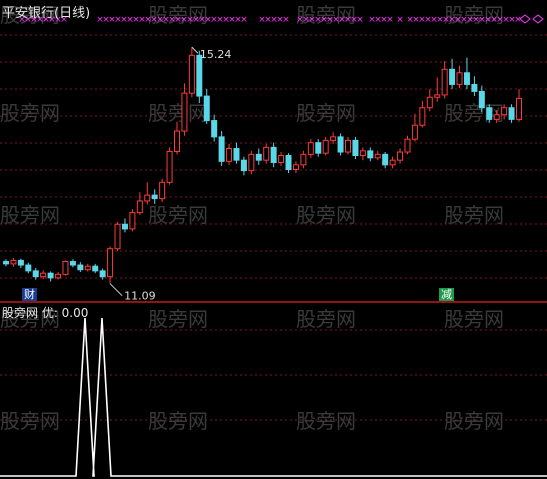 The width and height of the screenshot is (547, 479). I want to click on indicator-label: 股旁网 优: 0.00, so click(45, 313).